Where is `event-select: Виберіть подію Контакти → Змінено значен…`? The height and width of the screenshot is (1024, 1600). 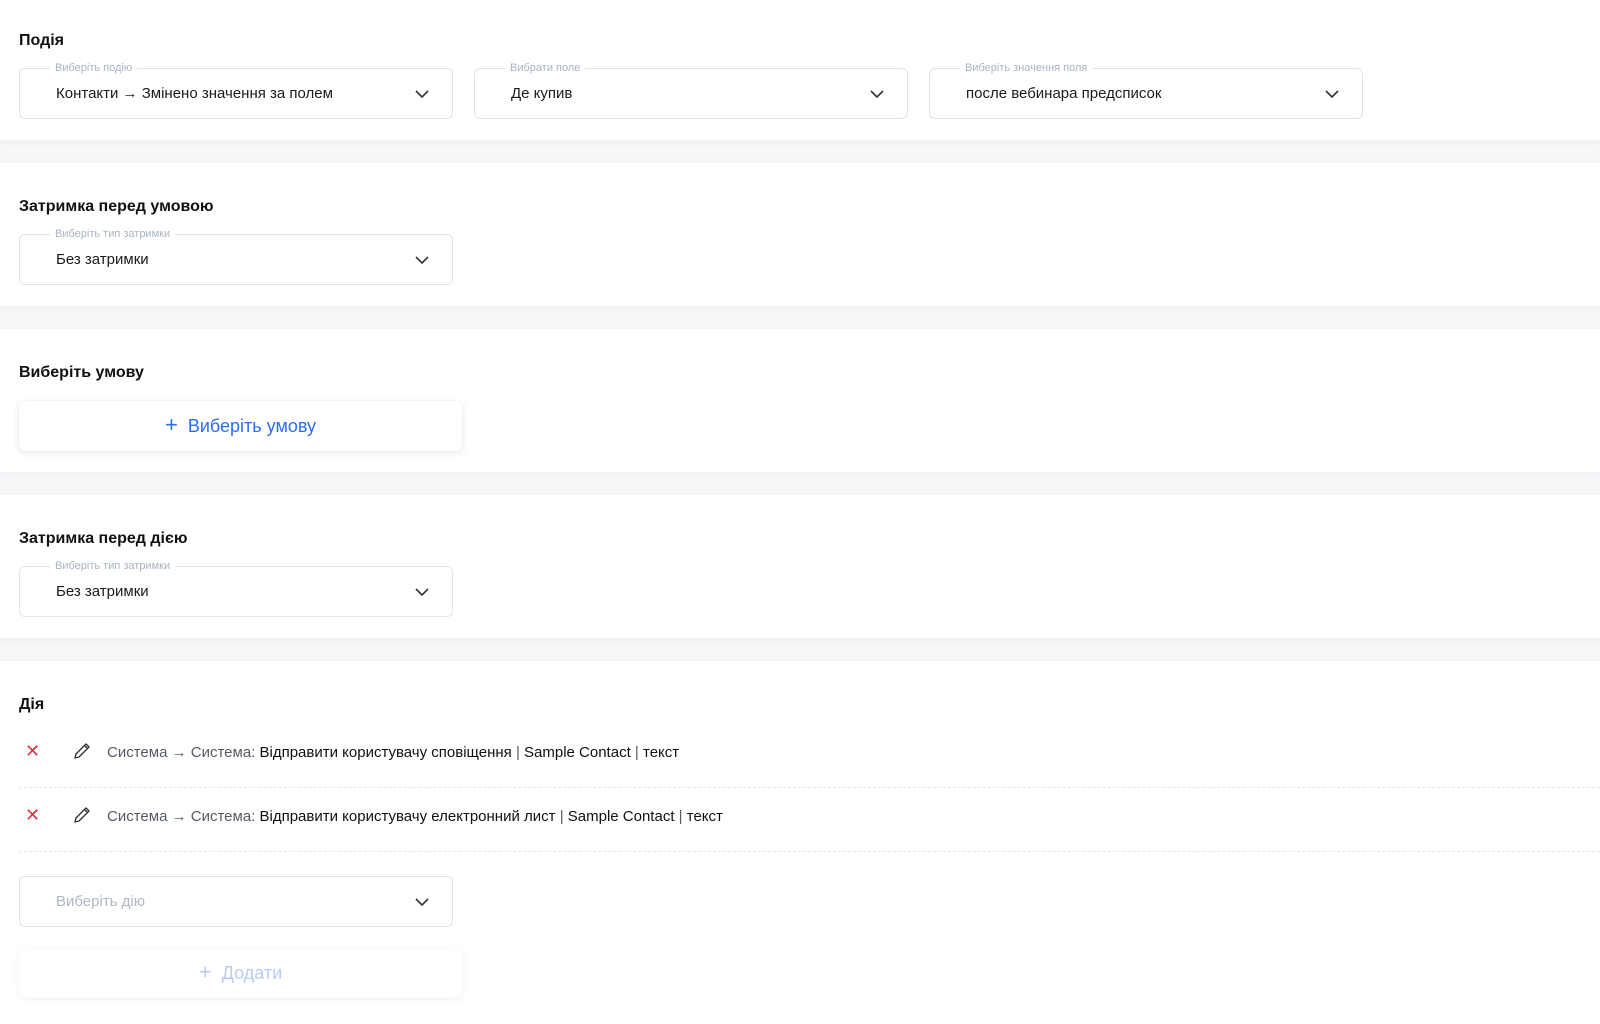 event-select: Виберіть подію Контакти → Змінено значен… is located at coordinates (236, 90).